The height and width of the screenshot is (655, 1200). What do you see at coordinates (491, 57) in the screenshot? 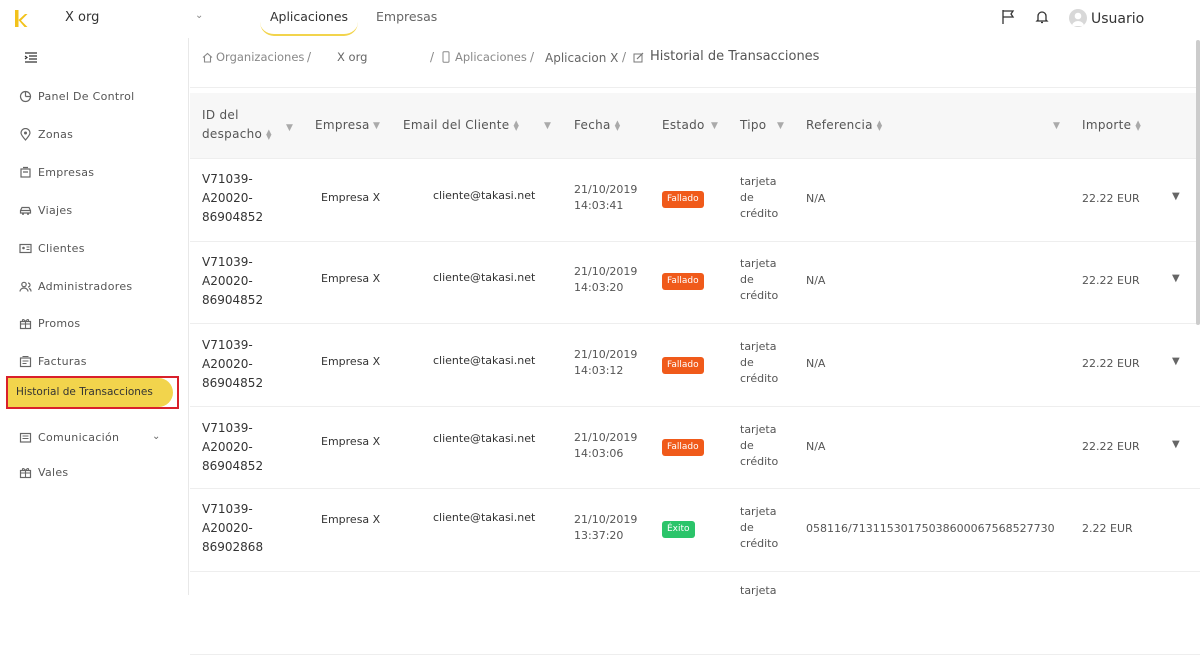
I see `breadcrumb-aplicaciones: Aplicaciones` at bounding box center [491, 57].